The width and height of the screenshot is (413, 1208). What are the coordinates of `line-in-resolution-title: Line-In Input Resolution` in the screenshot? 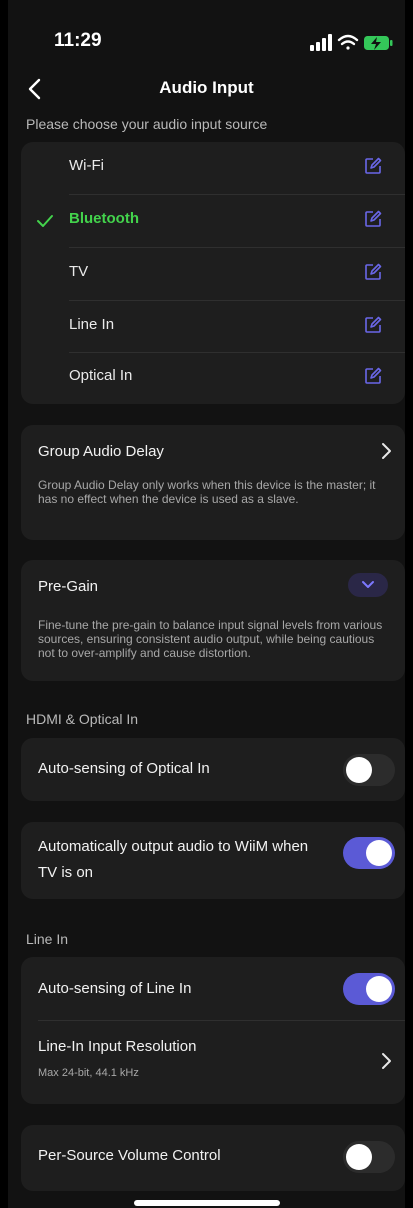 It's located at (117, 1046).